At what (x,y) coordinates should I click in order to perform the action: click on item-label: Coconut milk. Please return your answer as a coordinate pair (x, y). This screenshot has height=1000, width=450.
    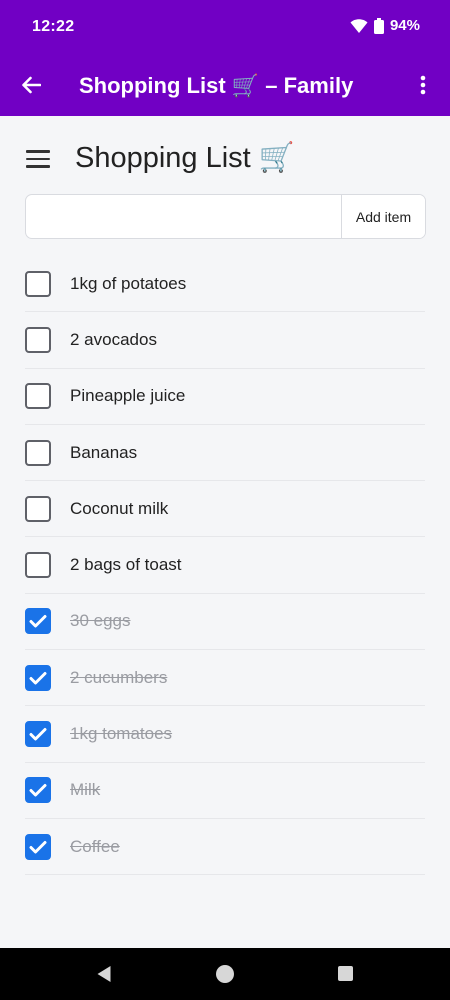
    Looking at the image, I should click on (119, 508).